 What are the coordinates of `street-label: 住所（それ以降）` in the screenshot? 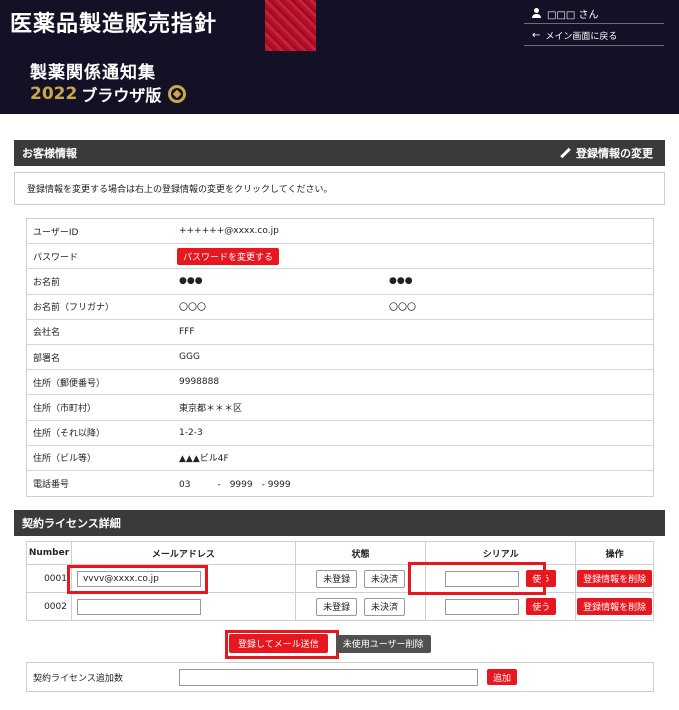 It's located at (69, 434).